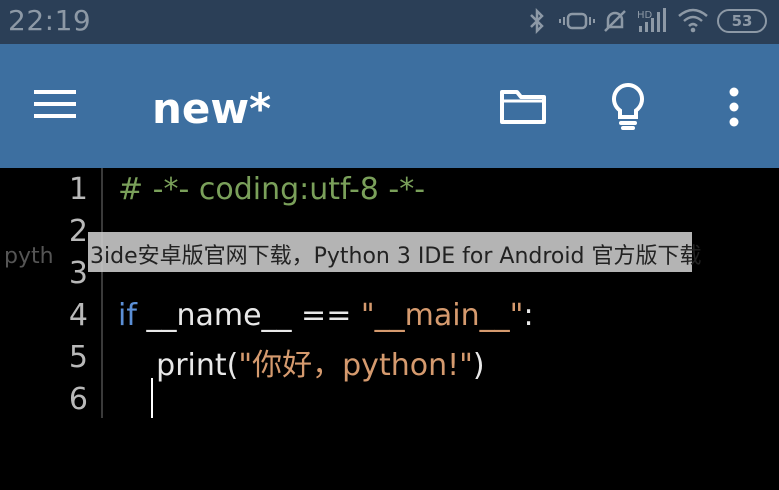  Describe the element at coordinates (442, 315) in the screenshot. I see `string-literal: "__main__"` at that location.